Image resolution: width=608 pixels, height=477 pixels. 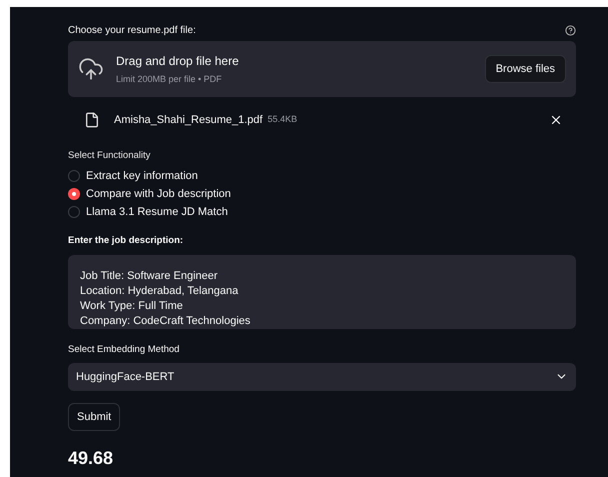 What do you see at coordinates (169, 79) in the screenshot?
I see `drop-hint: Limit 200MB per file • PDF` at bounding box center [169, 79].